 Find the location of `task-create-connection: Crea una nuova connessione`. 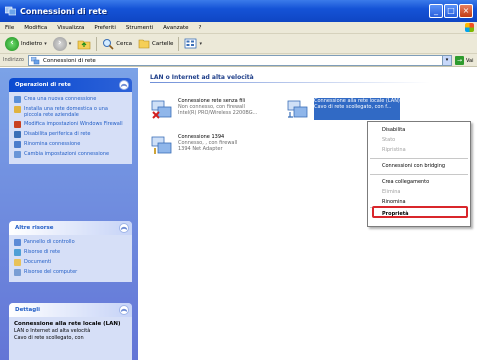

task-create-connection: Crea una nuova connessione is located at coordinates (70, 99).